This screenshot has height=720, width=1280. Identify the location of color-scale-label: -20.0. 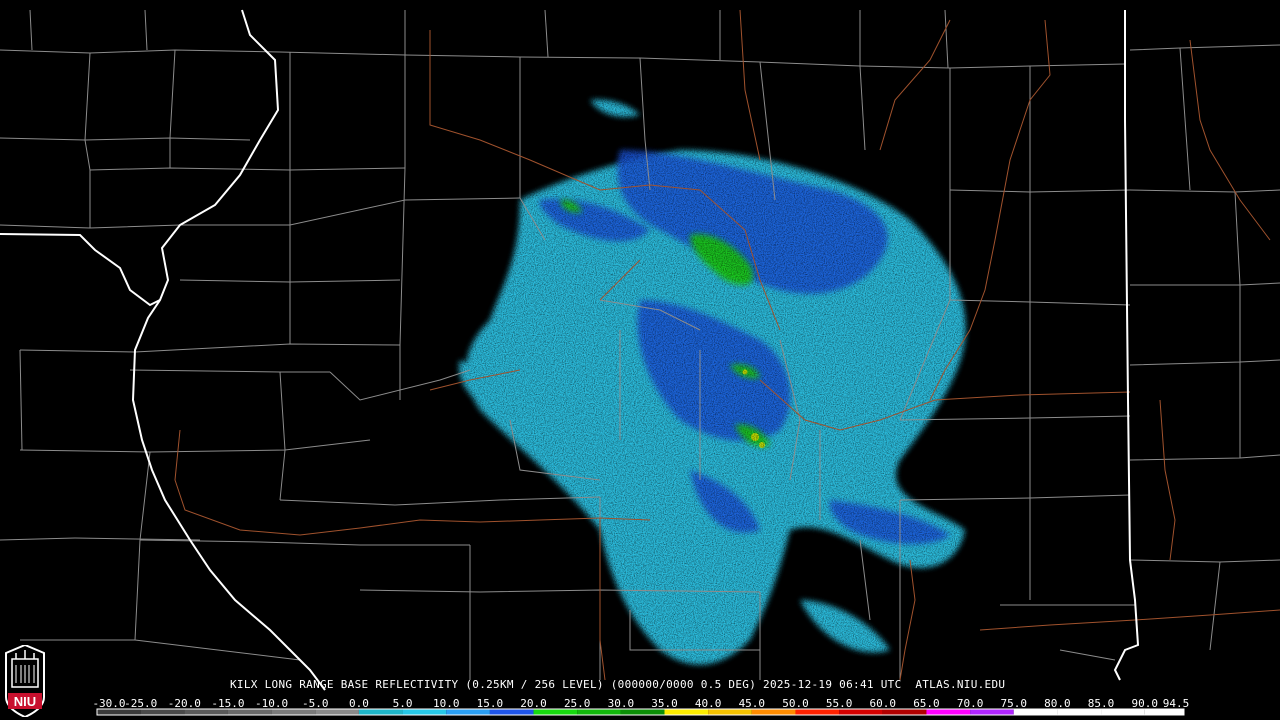
(184, 703).